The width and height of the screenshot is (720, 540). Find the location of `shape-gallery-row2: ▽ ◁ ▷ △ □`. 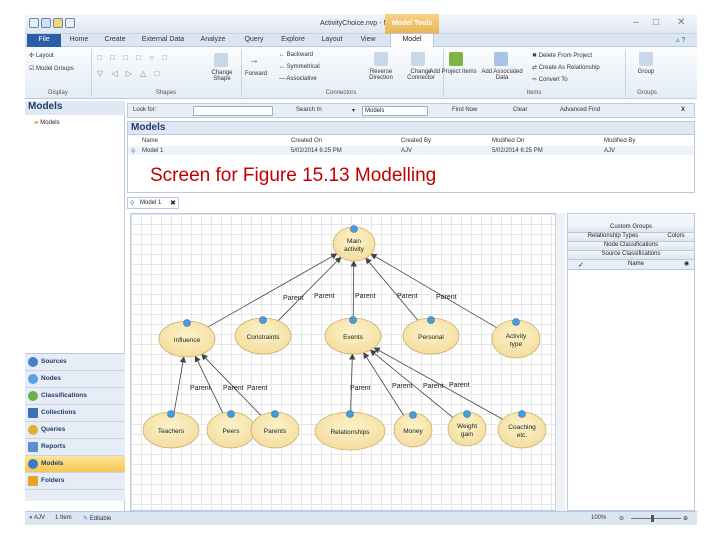

shape-gallery-row2: ▽ ◁ ▷ △ □ is located at coordinates (129, 73).